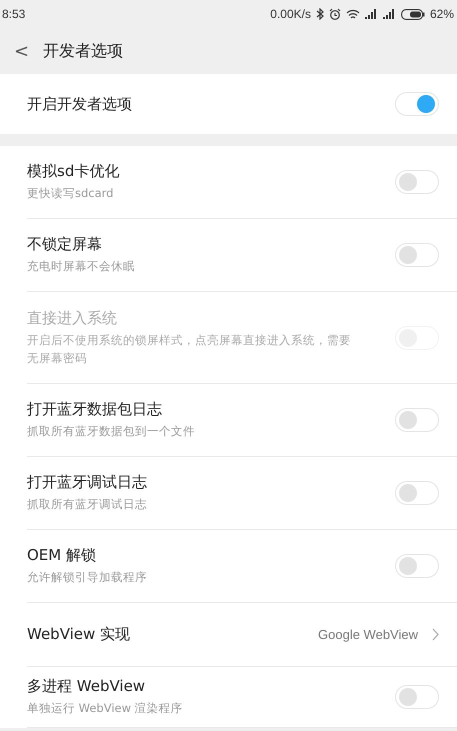  Describe the element at coordinates (412, 14) in the screenshot. I see `battery-icon` at that location.